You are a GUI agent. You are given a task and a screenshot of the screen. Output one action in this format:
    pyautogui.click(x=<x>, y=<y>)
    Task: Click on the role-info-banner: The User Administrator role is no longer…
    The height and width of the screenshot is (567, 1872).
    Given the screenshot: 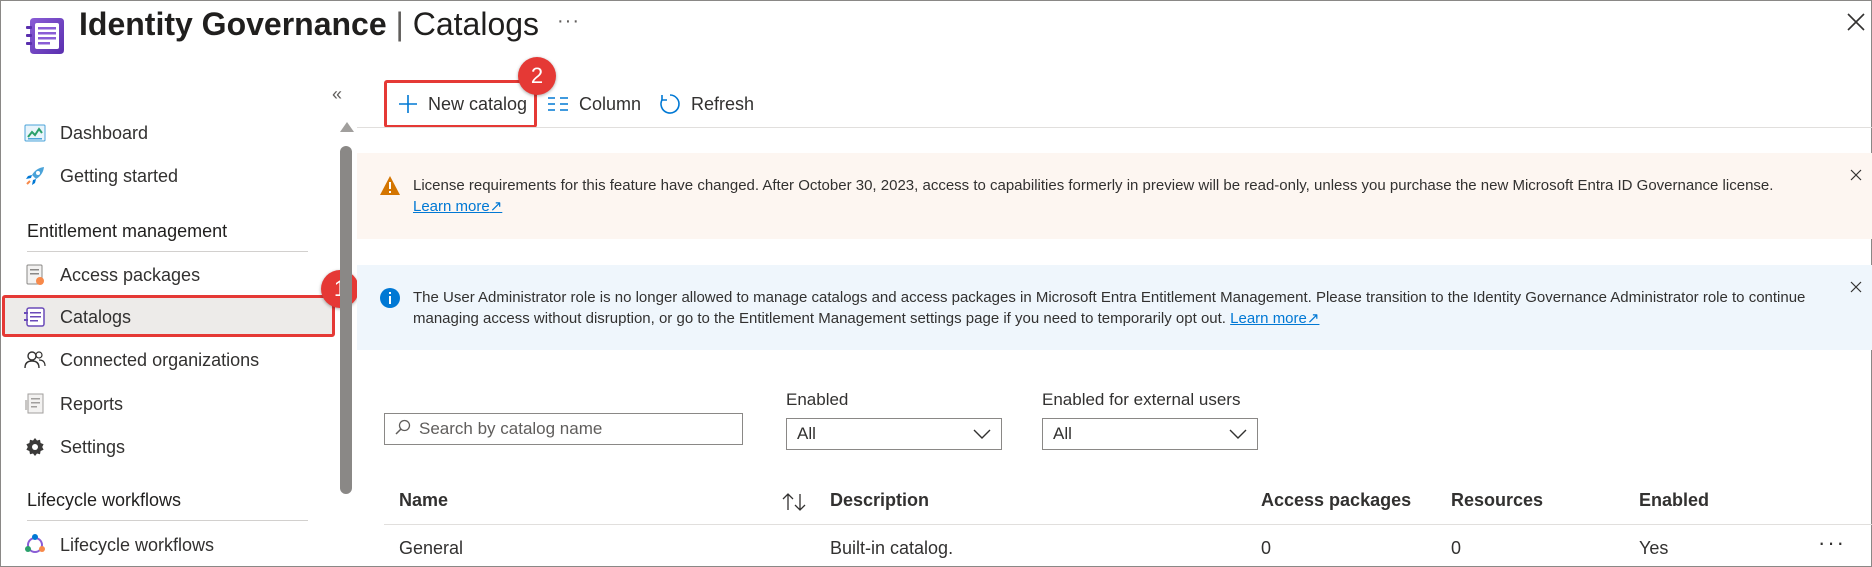 What is the action you would take?
    pyautogui.click(x=1114, y=307)
    